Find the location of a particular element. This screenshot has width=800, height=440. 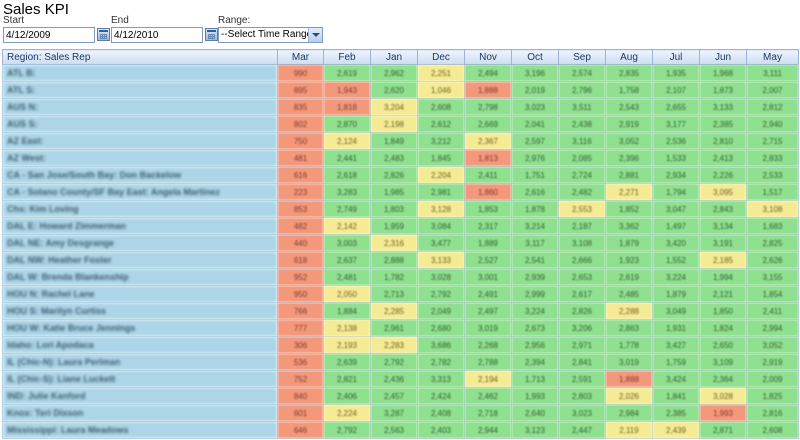

end-calendar-icon is located at coordinates (211, 34).